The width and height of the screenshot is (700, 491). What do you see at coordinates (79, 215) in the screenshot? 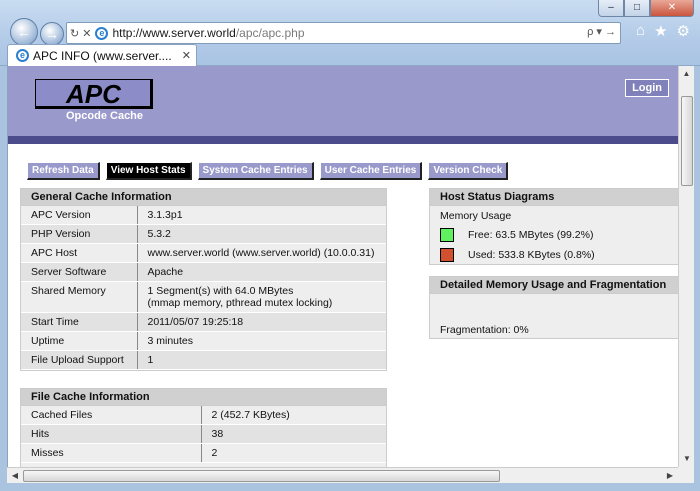
I see `row-key: APC Version` at bounding box center [79, 215].